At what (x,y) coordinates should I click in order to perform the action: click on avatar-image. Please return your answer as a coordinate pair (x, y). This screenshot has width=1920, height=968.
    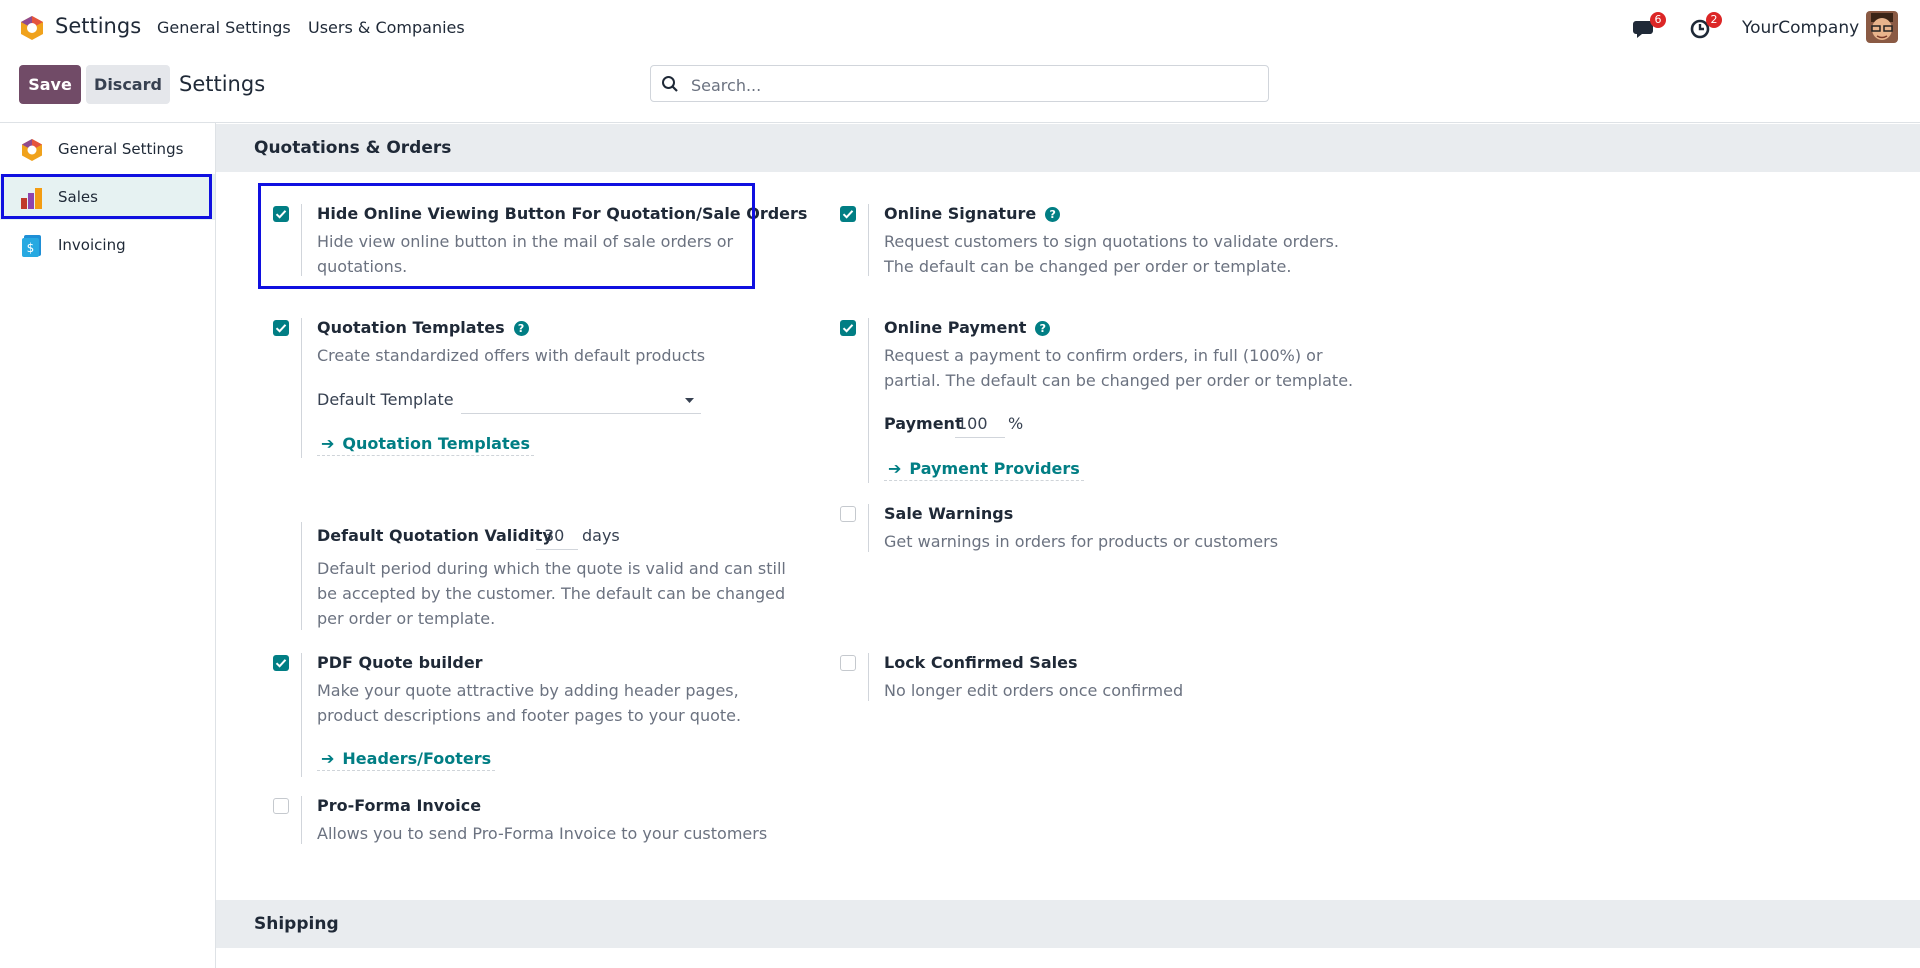
    Looking at the image, I should click on (1882, 27).